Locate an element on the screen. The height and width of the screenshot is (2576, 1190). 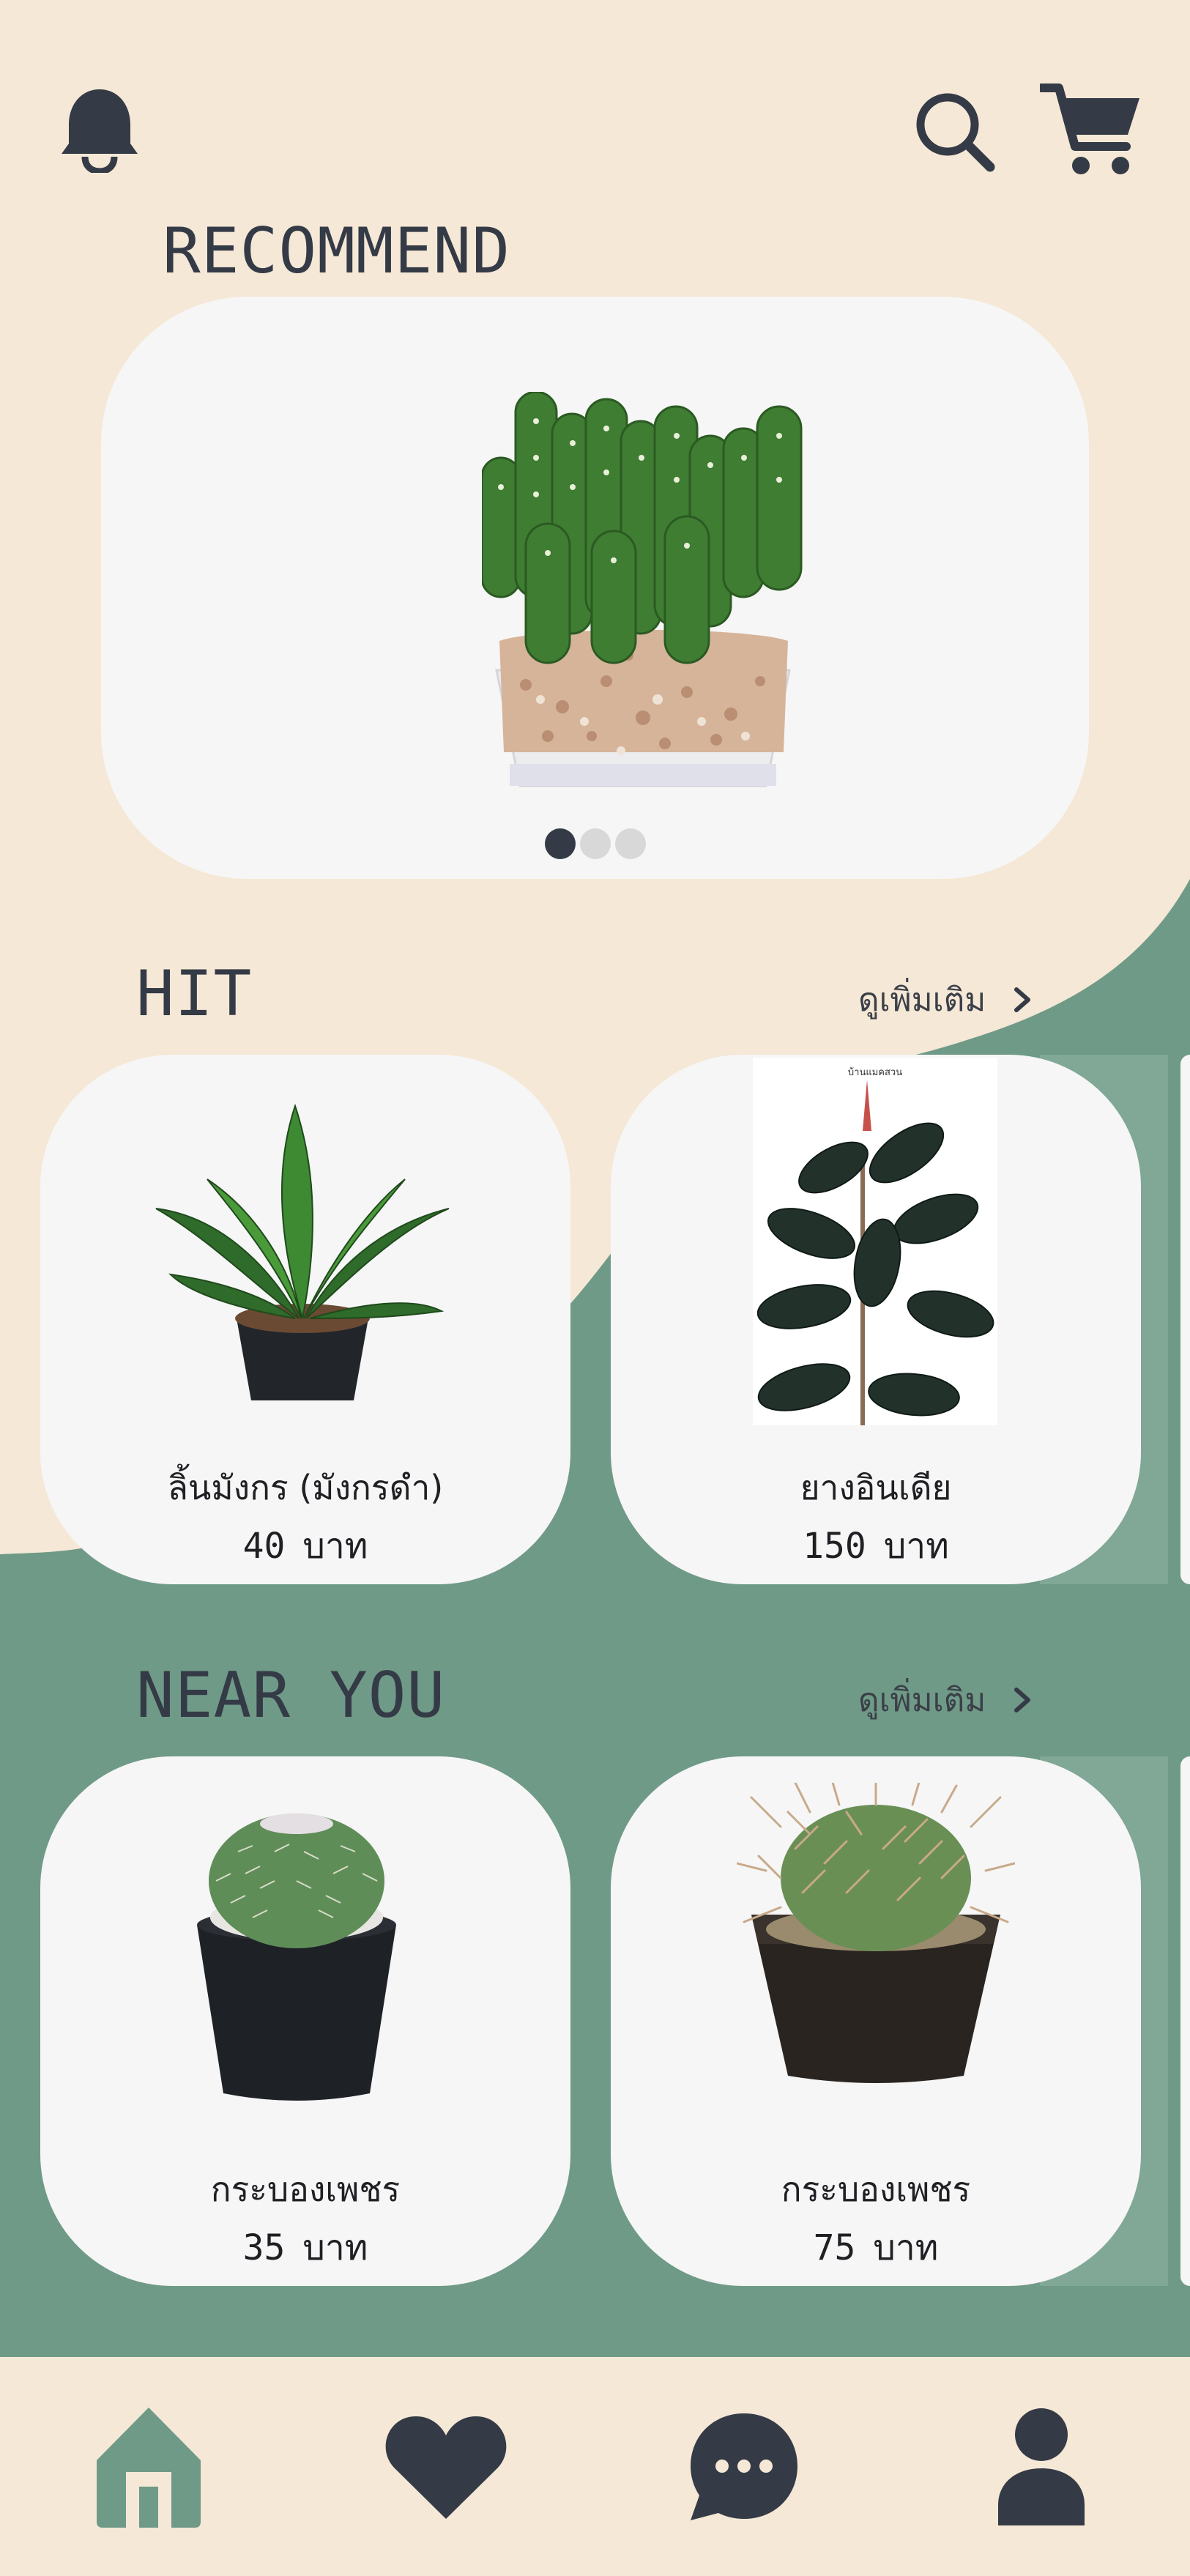
search-icon is located at coordinates (955, 132).